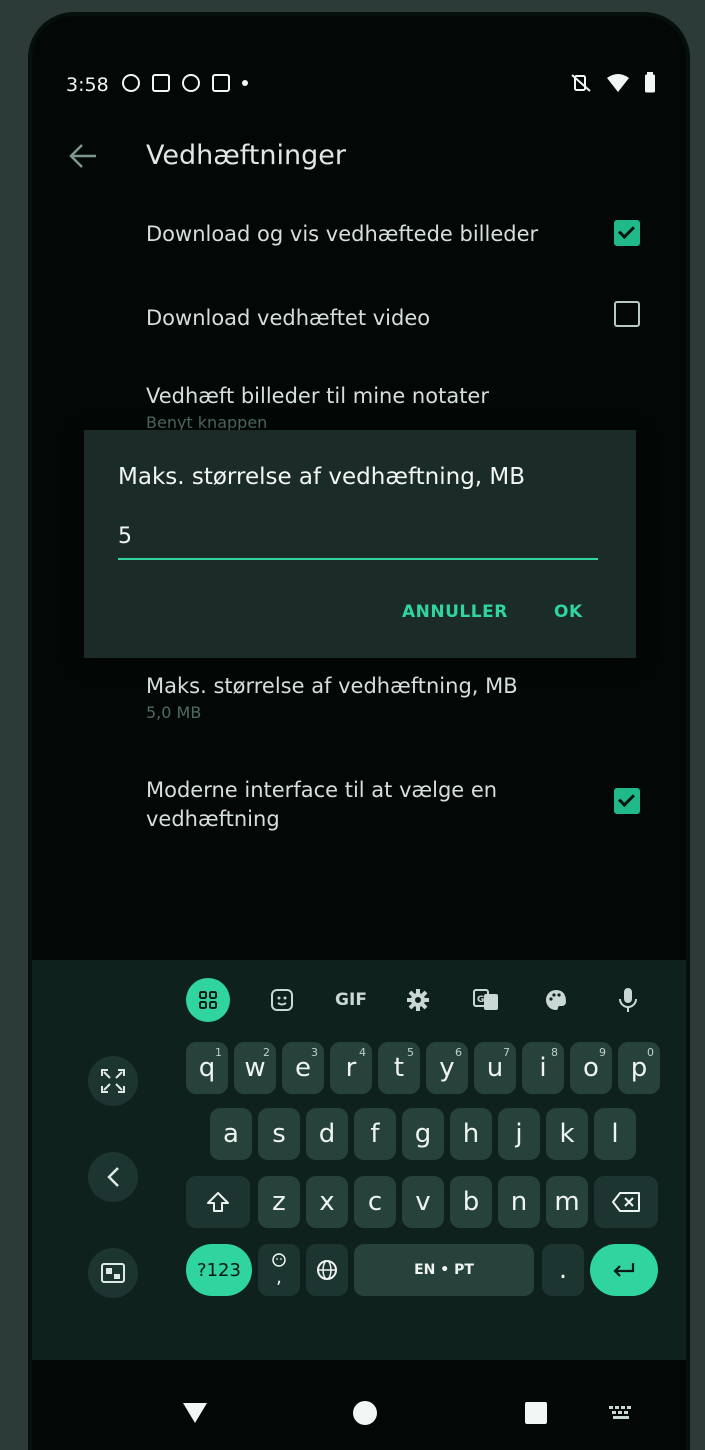 This screenshot has height=1450, width=705. I want to click on keyboard-switcher-icon, so click(621, 1413).